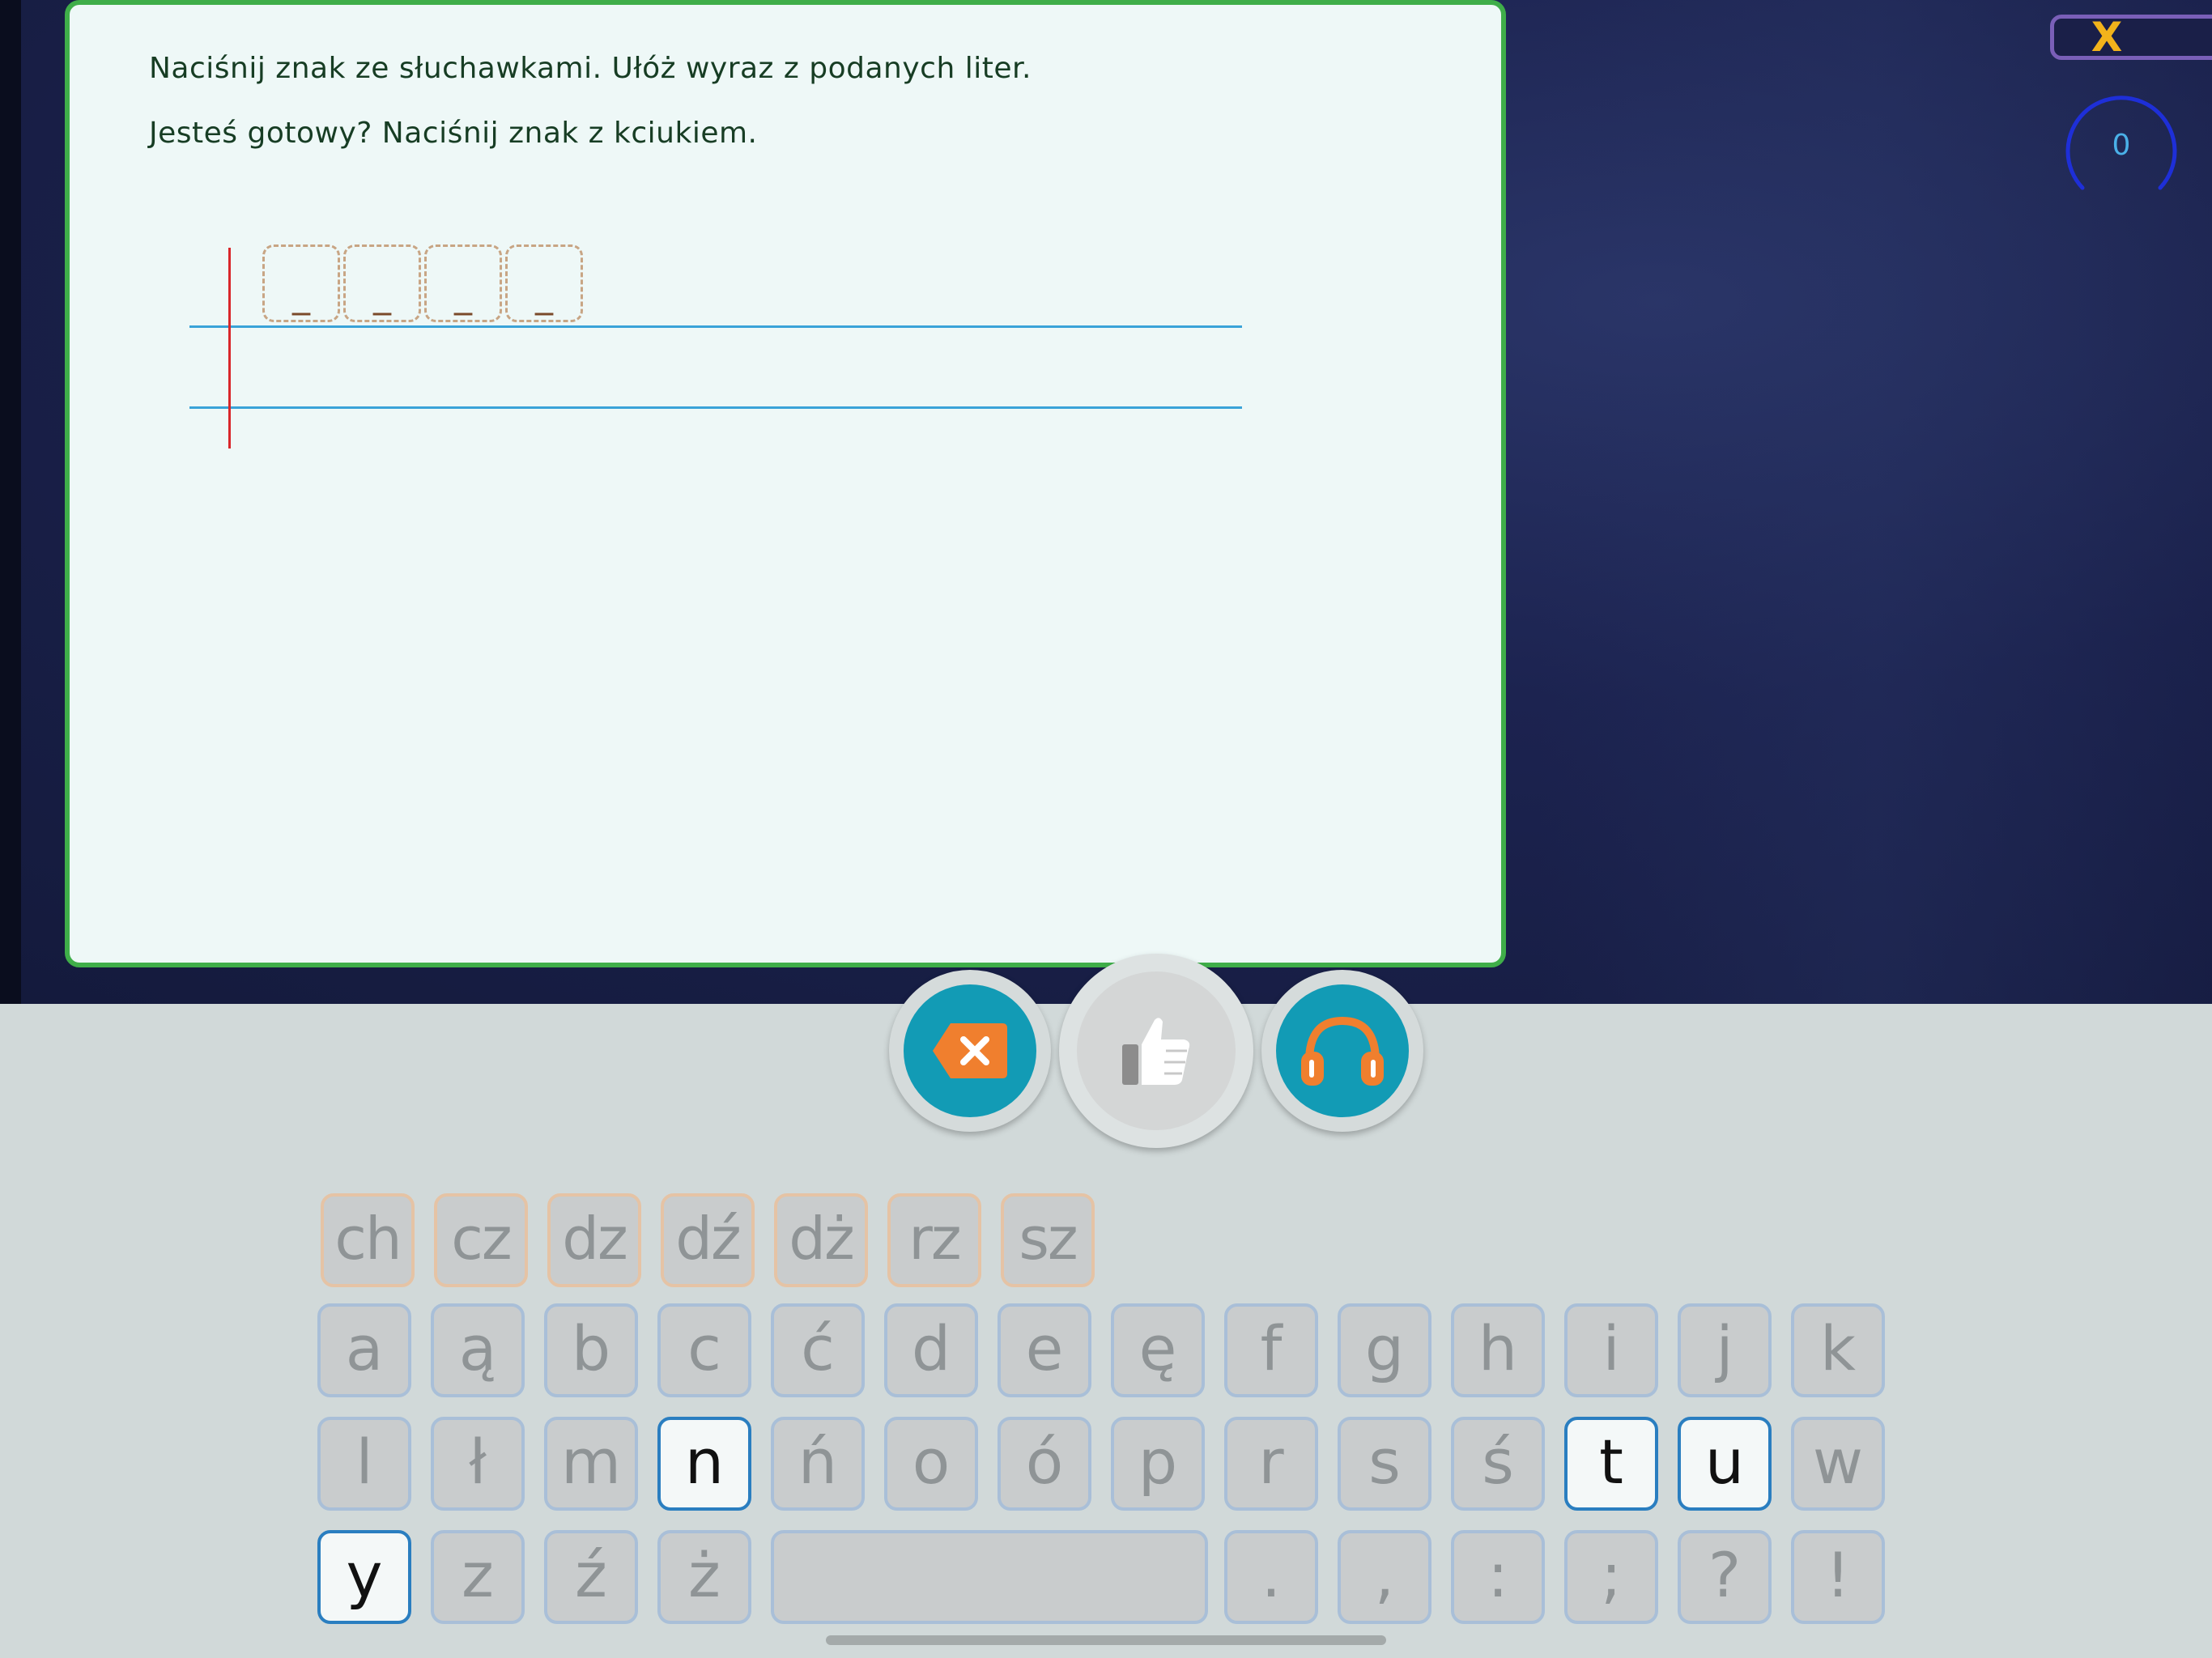  Describe the element at coordinates (11, 502) in the screenshot. I see `left-edge-strip` at that location.